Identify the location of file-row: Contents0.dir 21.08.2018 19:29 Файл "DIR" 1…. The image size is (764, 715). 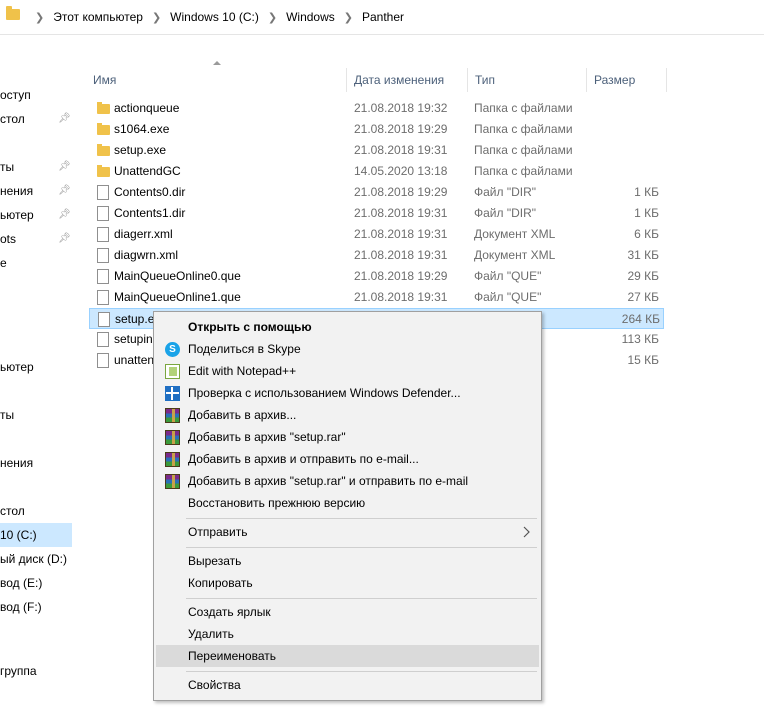
(376, 192).